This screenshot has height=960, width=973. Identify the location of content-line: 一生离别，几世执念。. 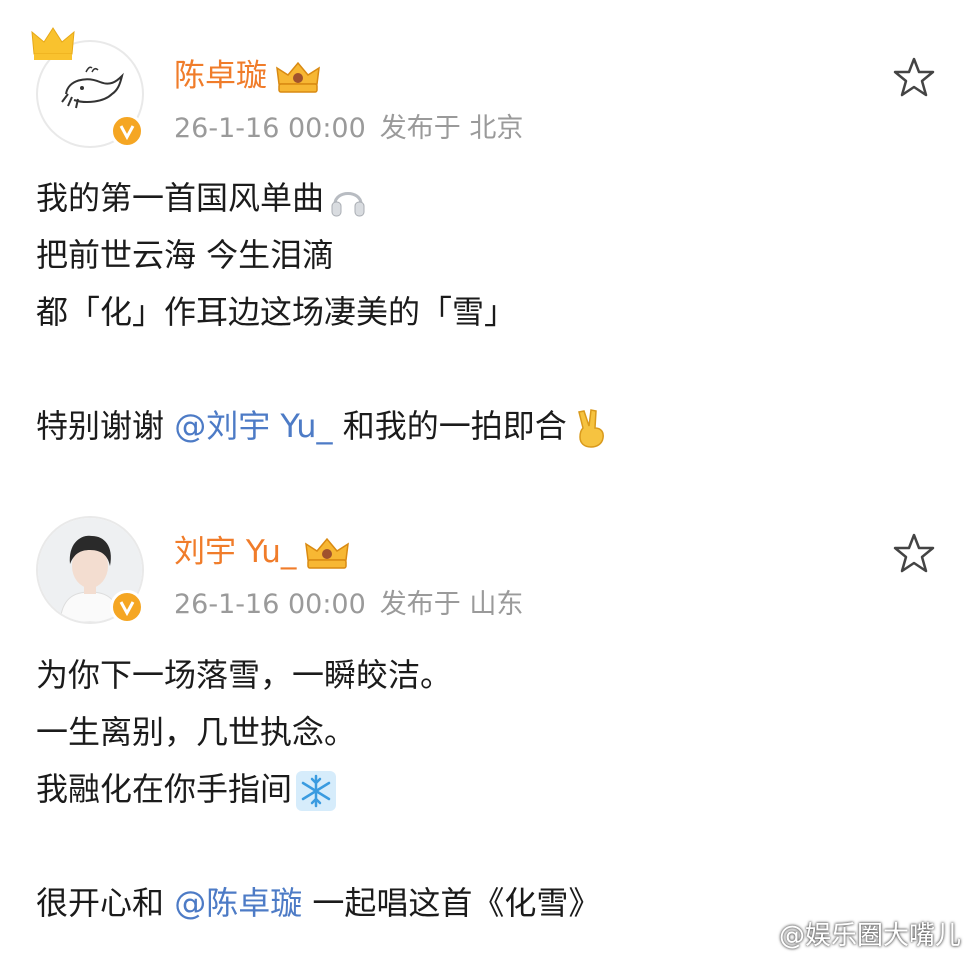
(196, 732).